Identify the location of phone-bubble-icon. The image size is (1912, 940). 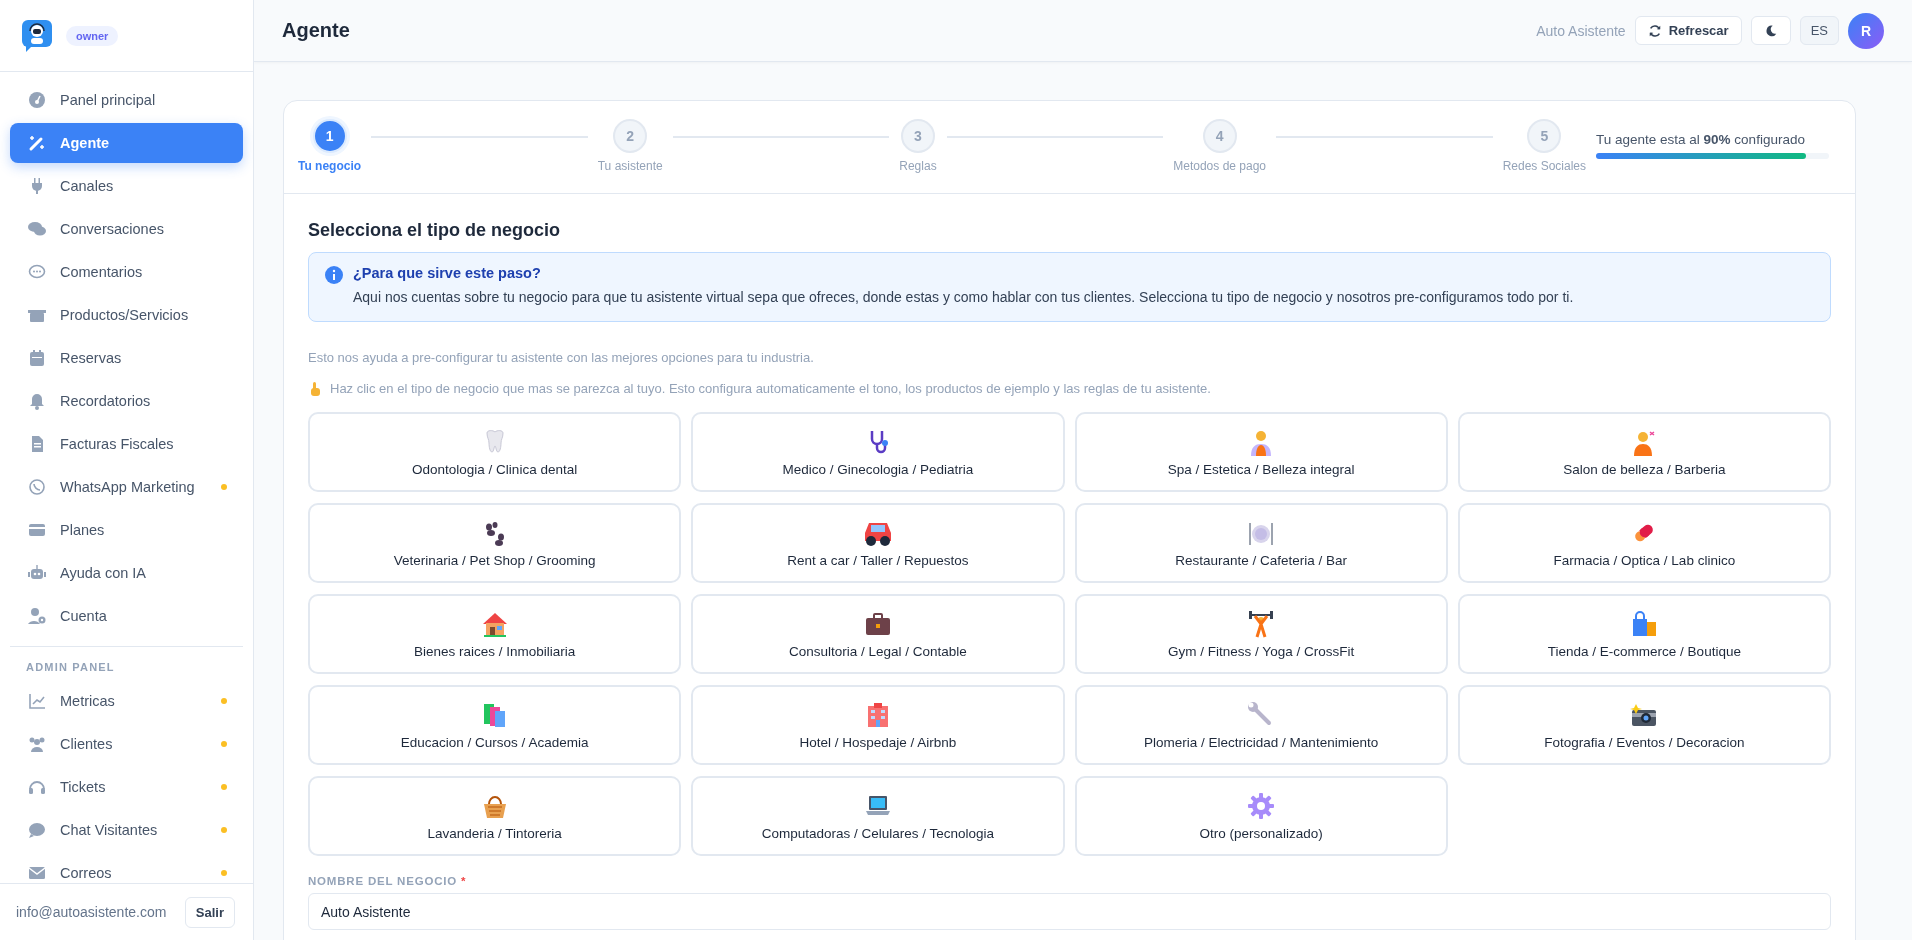
(37, 487).